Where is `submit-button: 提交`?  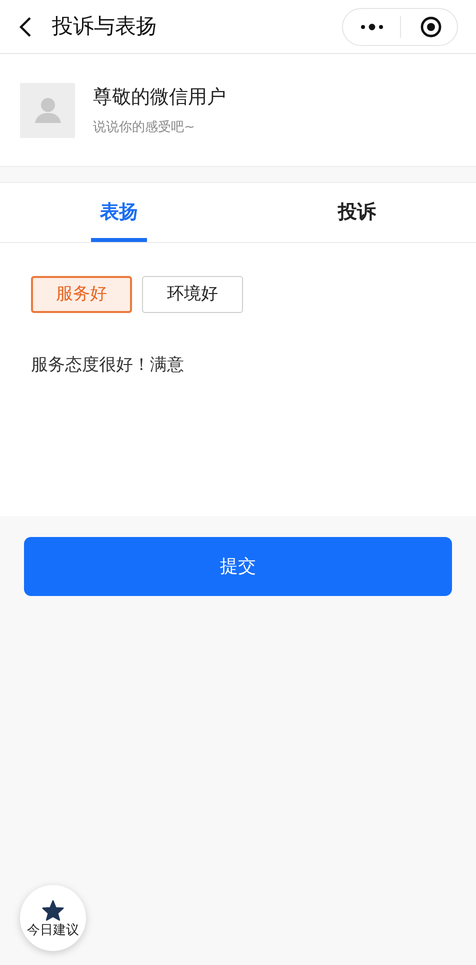
submit-button: 提交 is located at coordinates (238, 566).